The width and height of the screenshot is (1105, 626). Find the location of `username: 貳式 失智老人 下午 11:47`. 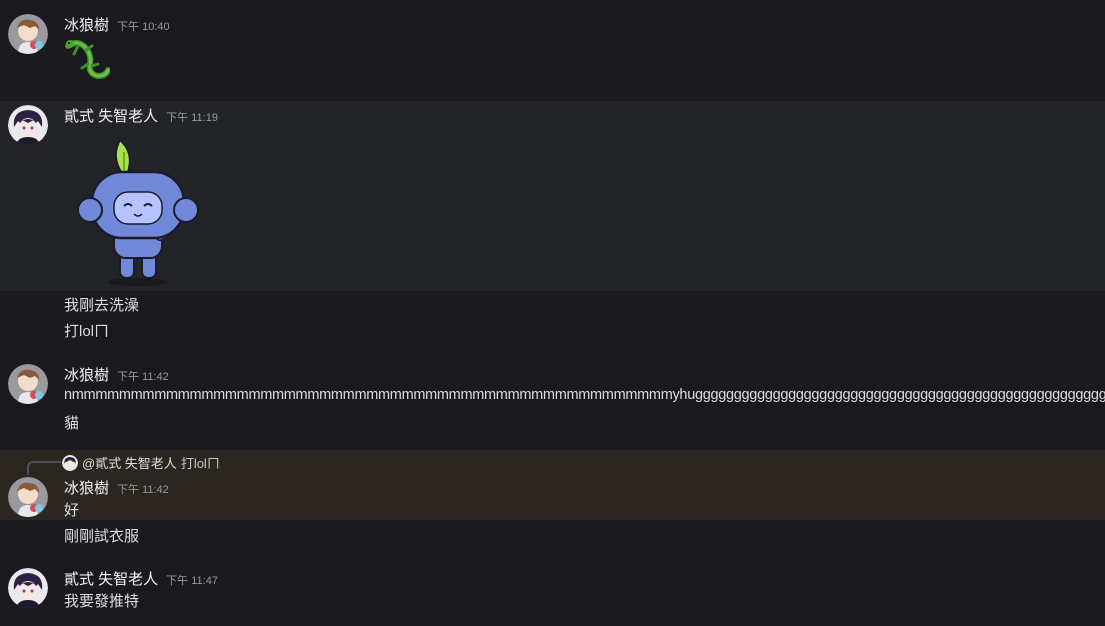

username: 貳式 失智老人 下午 11:47 is located at coordinates (141, 578).